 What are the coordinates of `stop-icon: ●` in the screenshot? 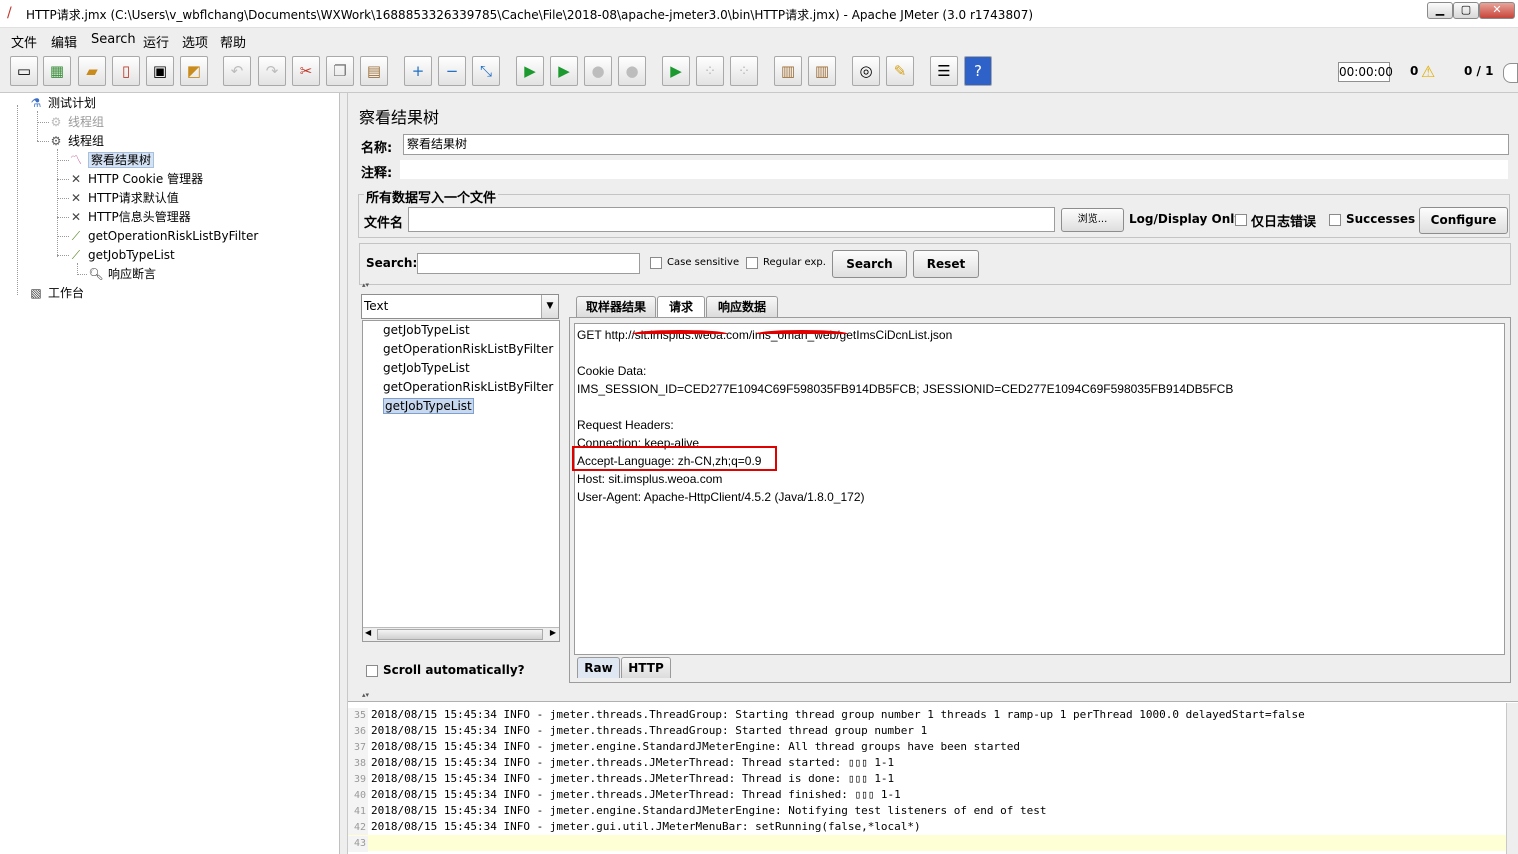 It's located at (598, 71).